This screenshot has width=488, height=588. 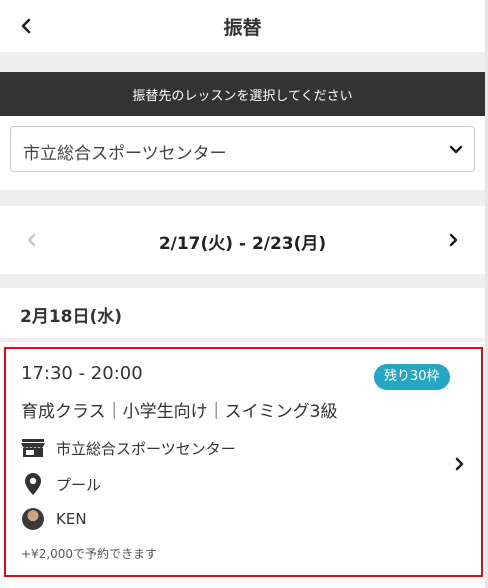 What do you see at coordinates (82, 373) in the screenshot?
I see `lesson-time: 17:30 - 20:00` at bounding box center [82, 373].